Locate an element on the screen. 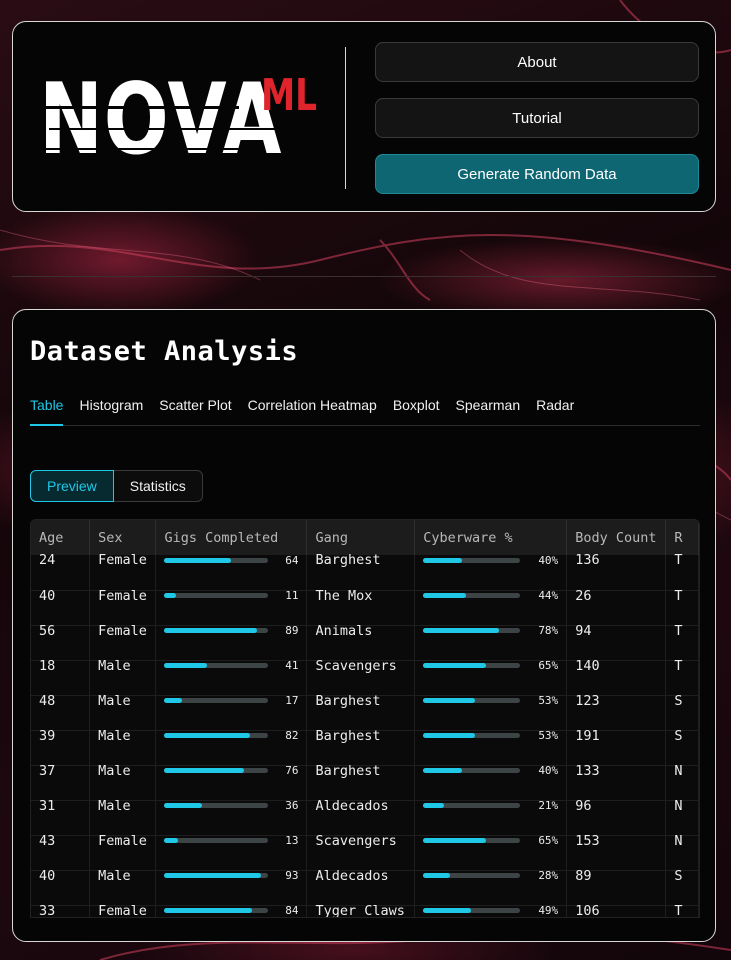  tab-histogram: Histogram is located at coordinates (111, 411).